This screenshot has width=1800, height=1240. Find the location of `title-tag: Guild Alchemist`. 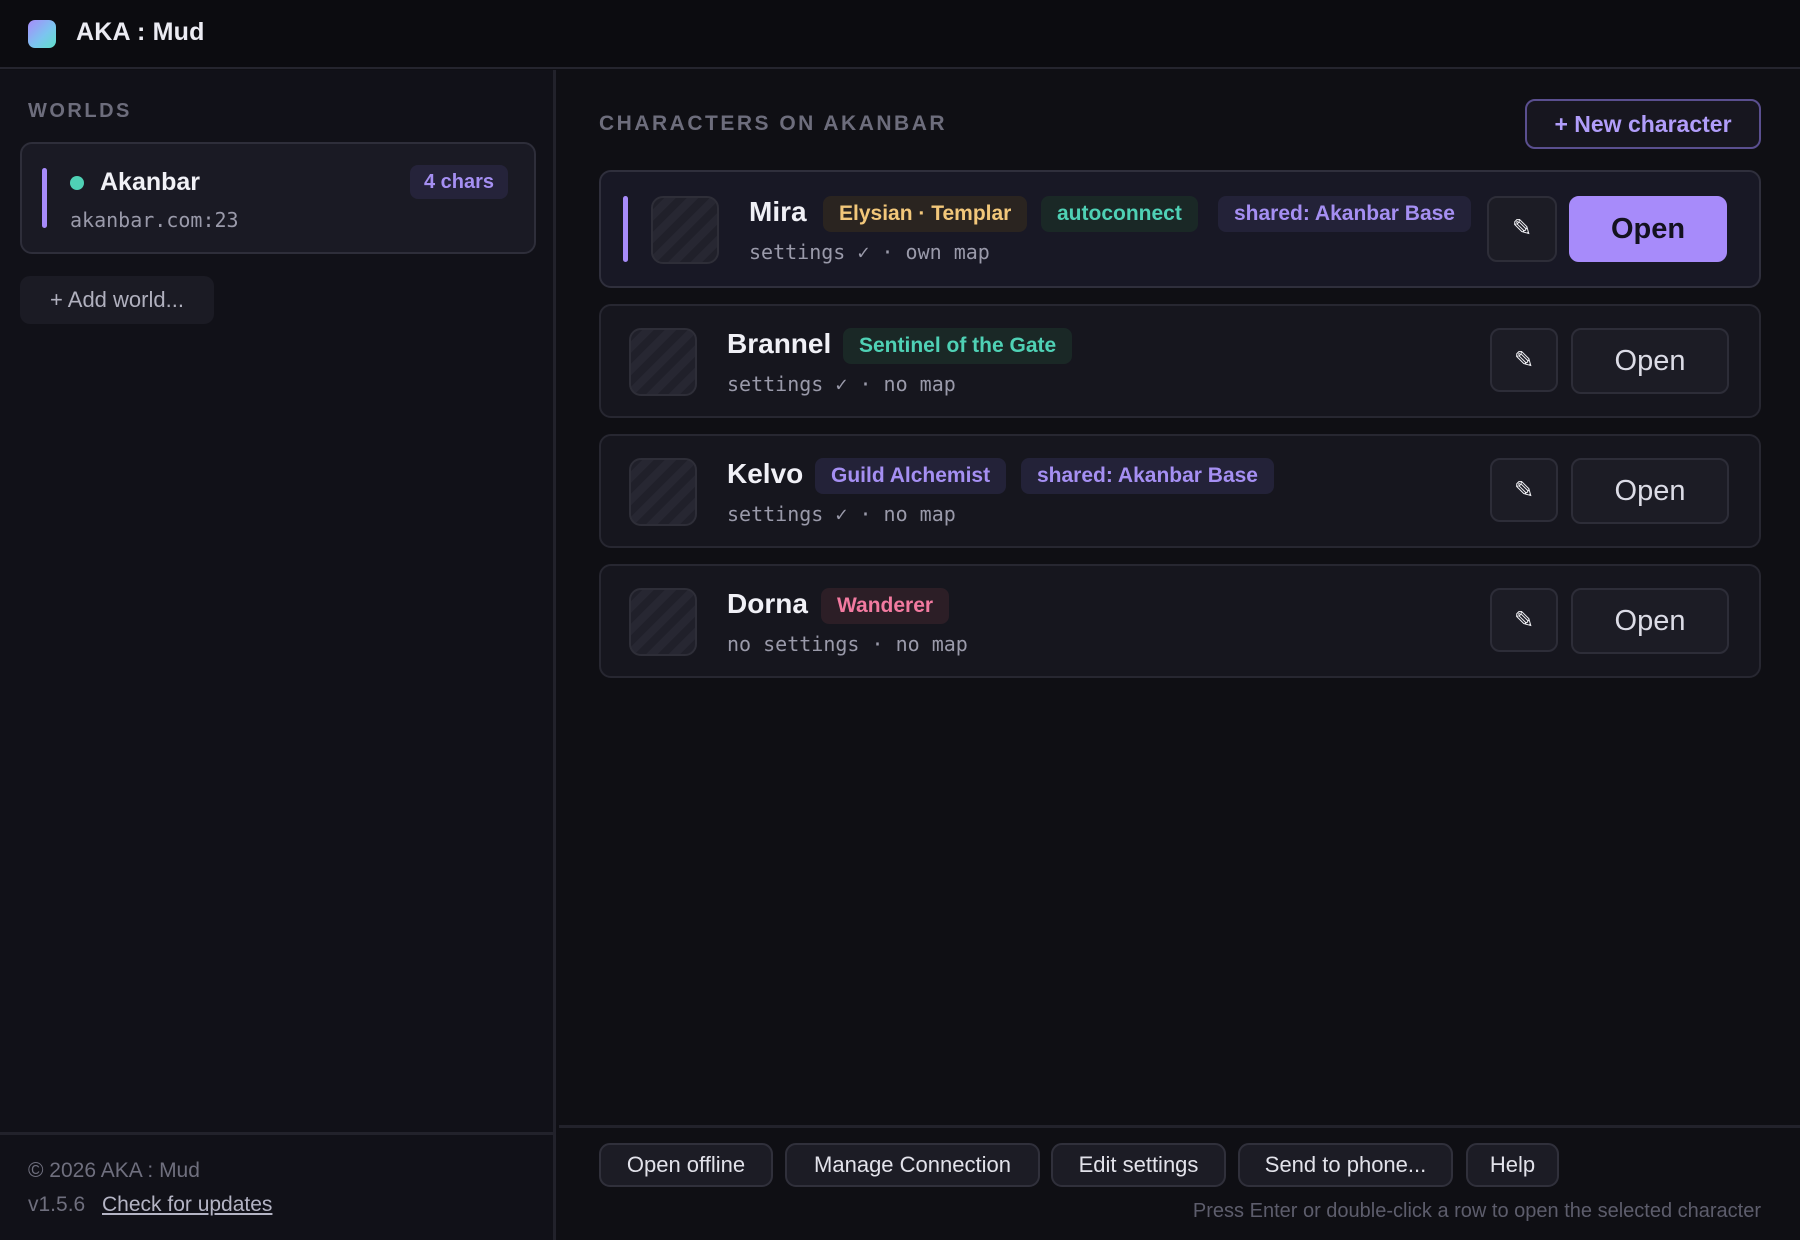

title-tag: Guild Alchemist is located at coordinates (911, 476).